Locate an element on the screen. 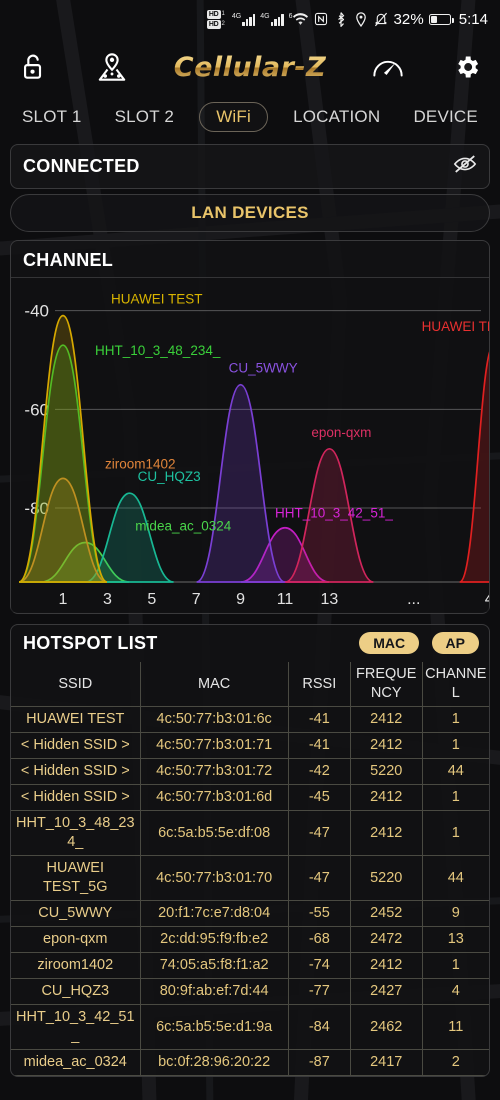 This screenshot has height=1100, width=500. tab-location: LOCATION is located at coordinates (336, 117).